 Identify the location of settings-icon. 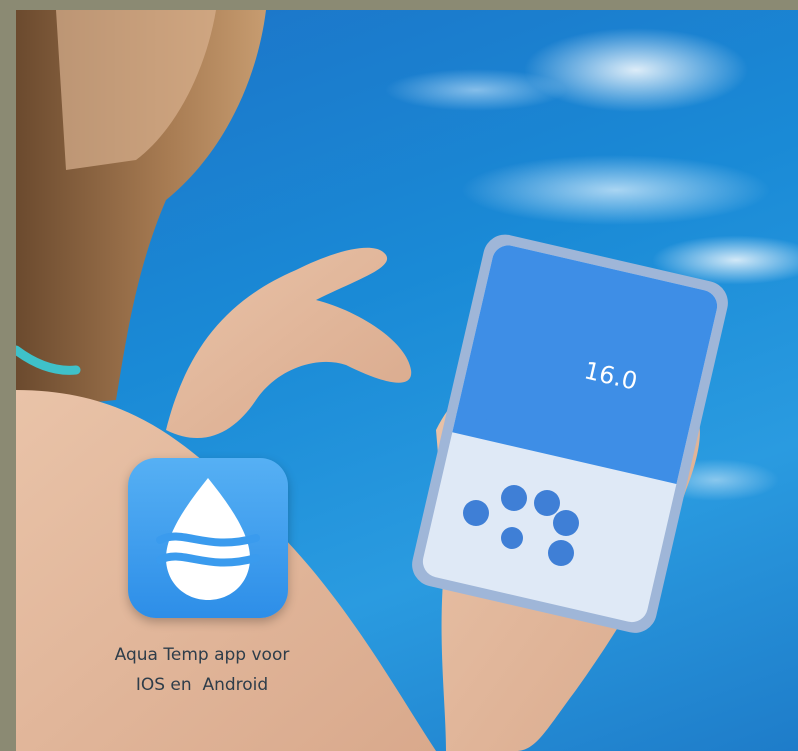
(566, 523).